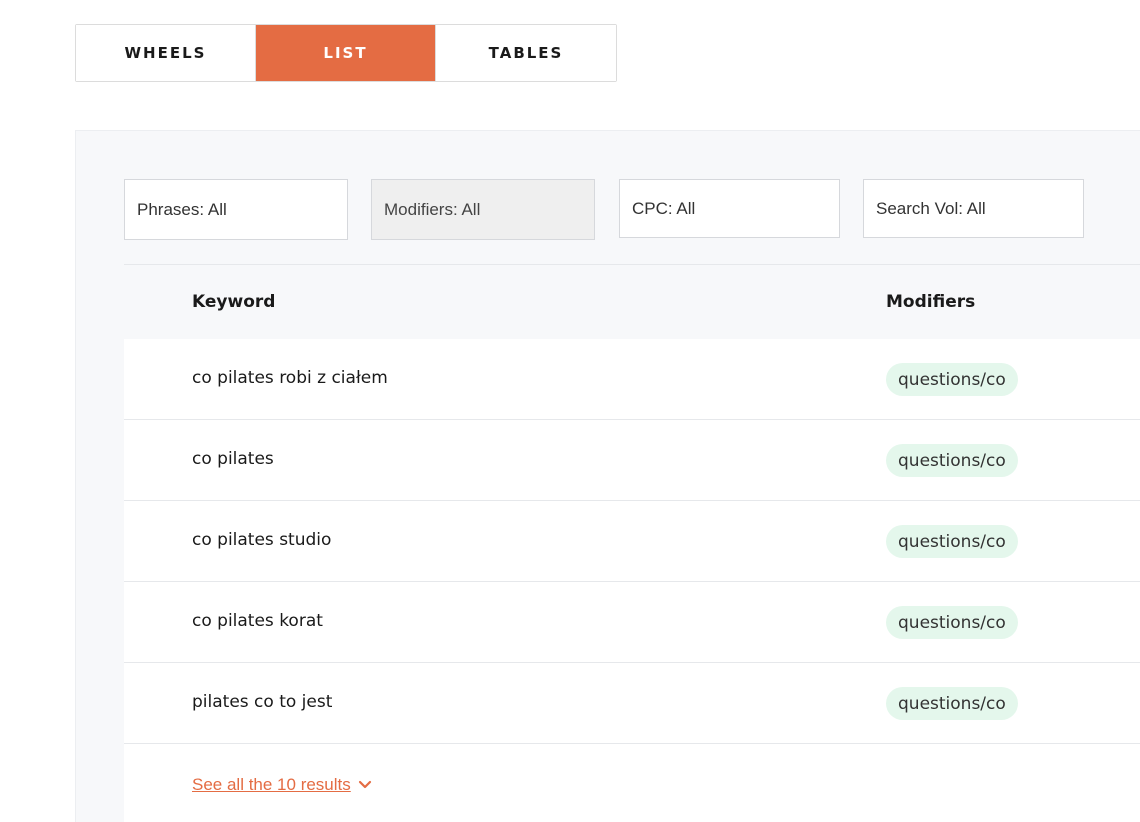  Describe the element at coordinates (526, 53) in the screenshot. I see `tab-tables: TABLES` at that location.